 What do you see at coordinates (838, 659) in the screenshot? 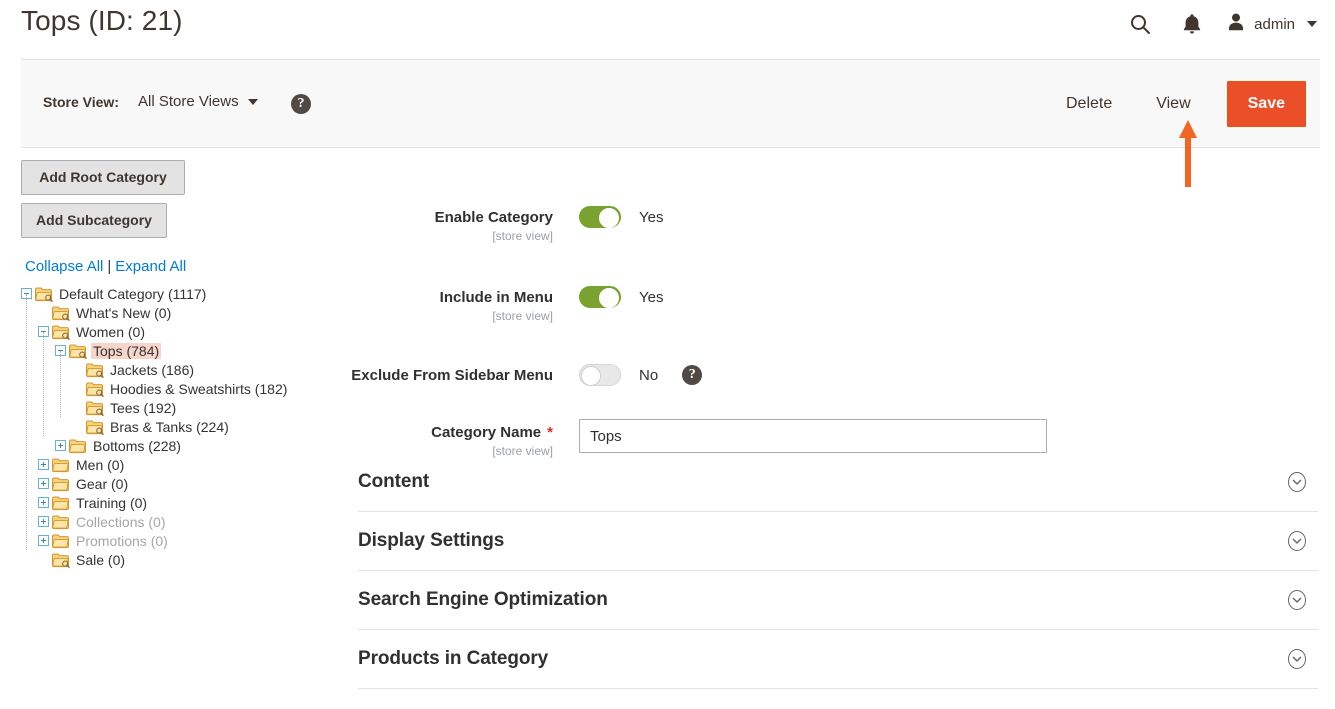
I see `section-header: Products in Category` at bounding box center [838, 659].